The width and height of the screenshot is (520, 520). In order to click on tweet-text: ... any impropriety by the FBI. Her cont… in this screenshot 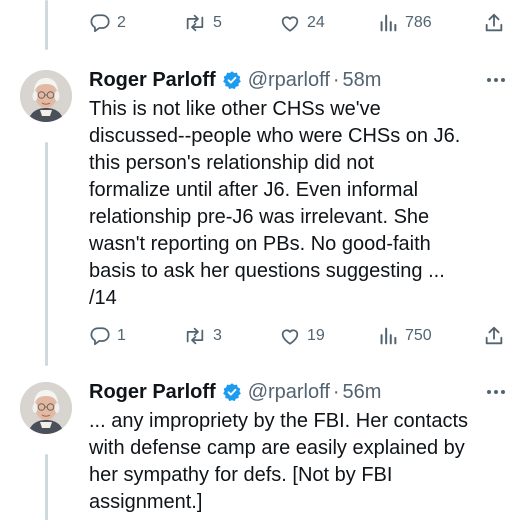, I will do `click(279, 461)`.